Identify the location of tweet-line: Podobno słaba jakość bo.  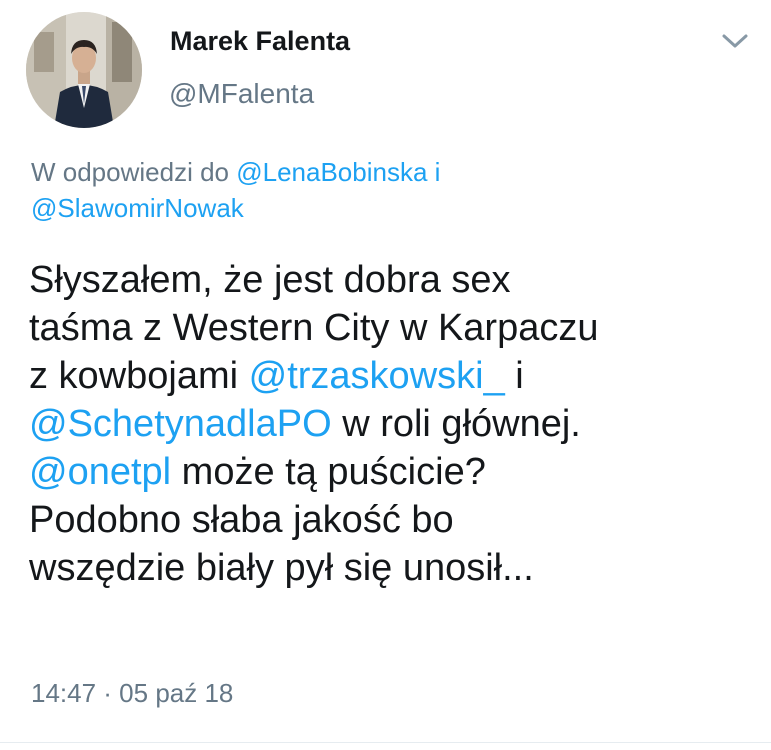
(241, 520).